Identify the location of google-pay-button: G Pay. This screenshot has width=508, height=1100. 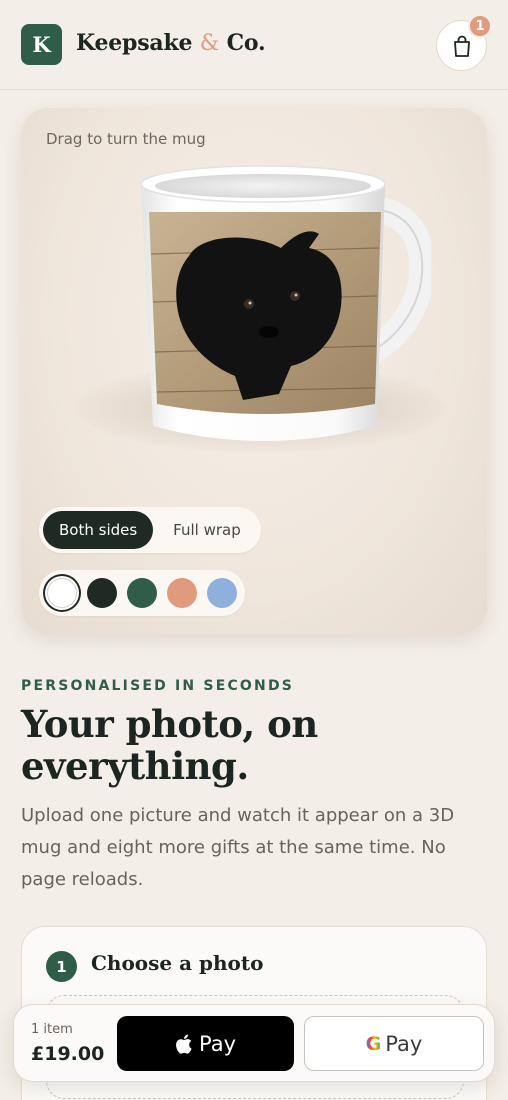
(394, 1043).